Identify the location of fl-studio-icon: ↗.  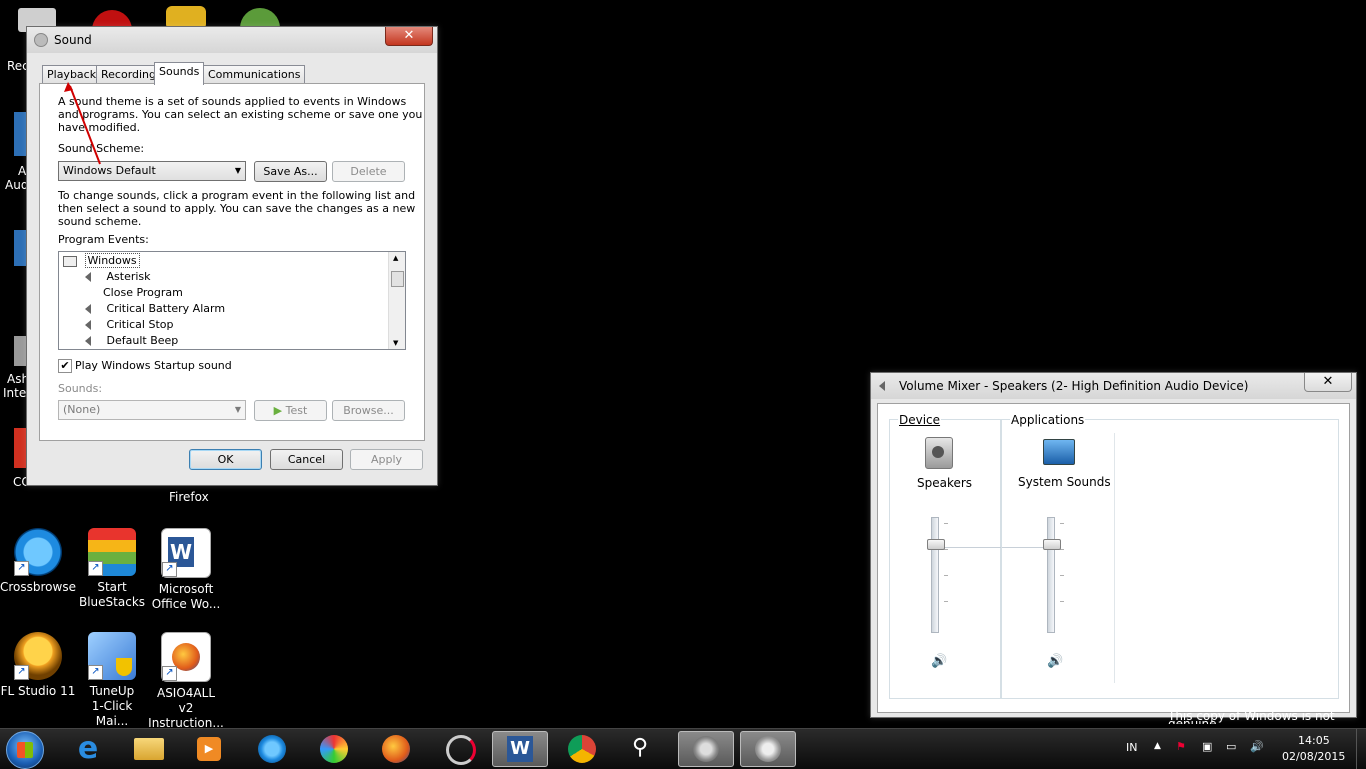
(38, 656).